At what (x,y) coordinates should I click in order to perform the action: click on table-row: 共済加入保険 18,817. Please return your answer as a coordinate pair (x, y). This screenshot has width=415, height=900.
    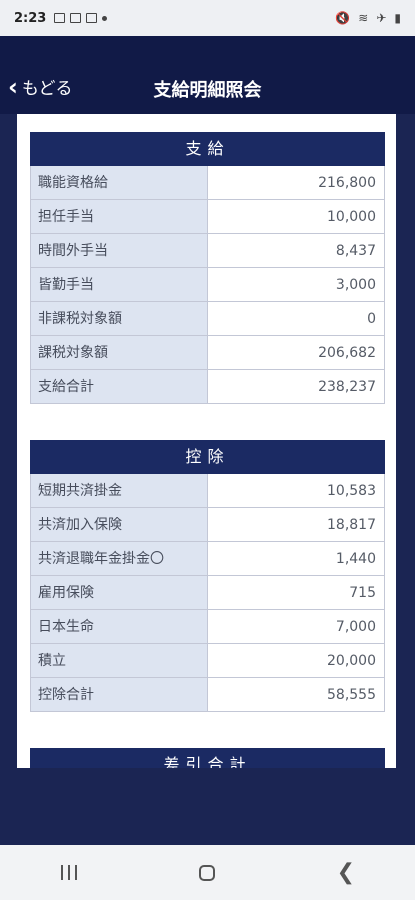
    Looking at the image, I should click on (207, 525).